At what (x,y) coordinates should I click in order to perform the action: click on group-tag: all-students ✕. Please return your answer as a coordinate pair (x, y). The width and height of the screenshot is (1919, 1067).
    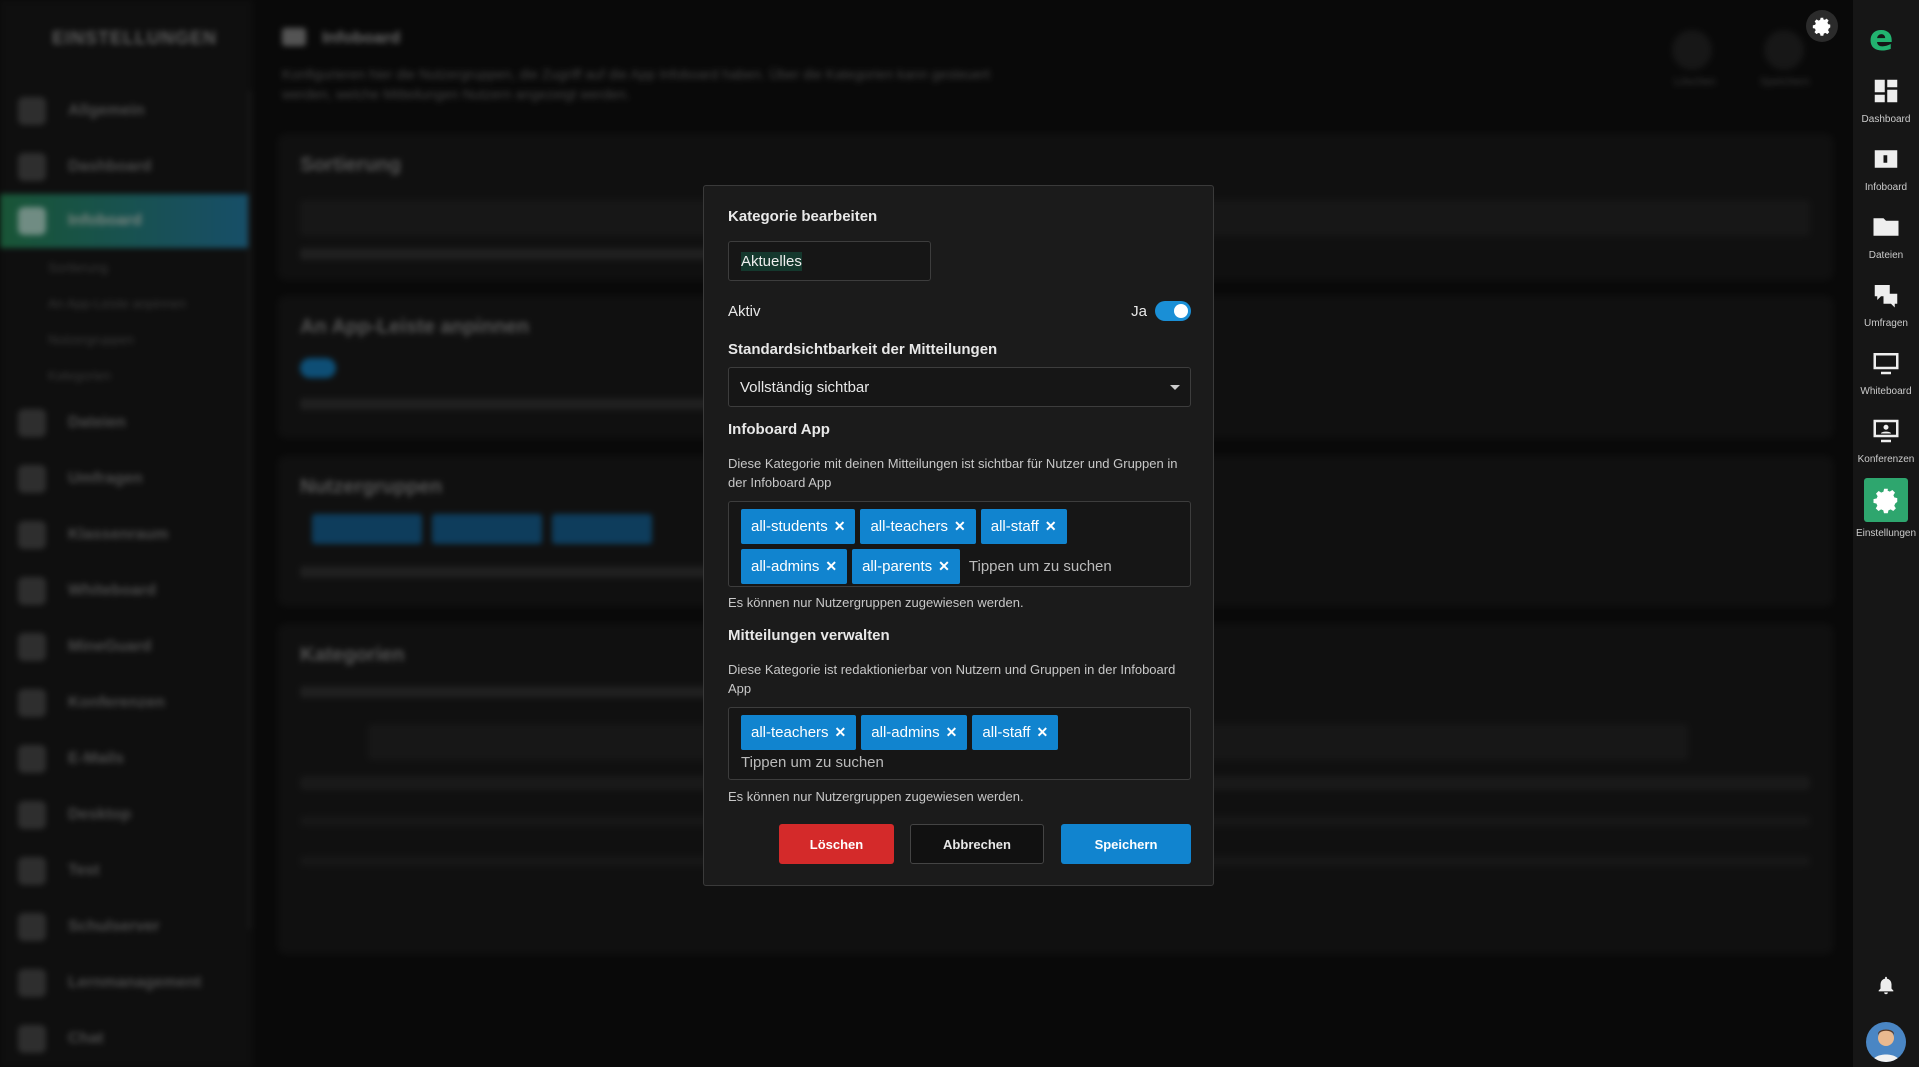
    Looking at the image, I should click on (798, 526).